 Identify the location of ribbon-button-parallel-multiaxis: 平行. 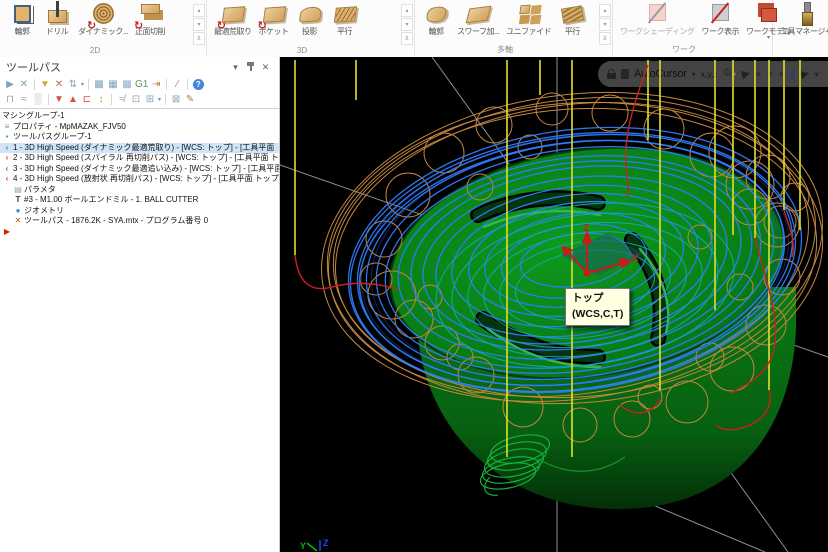
(572, 18).